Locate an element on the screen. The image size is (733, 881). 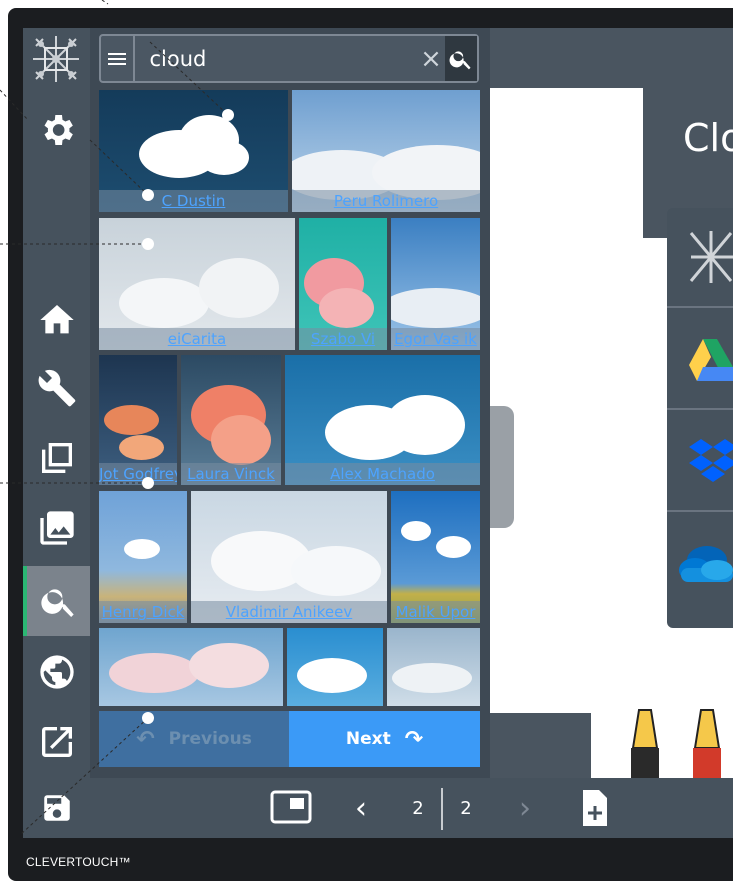
previous-page-button: ‹ is located at coordinates (361, 808).